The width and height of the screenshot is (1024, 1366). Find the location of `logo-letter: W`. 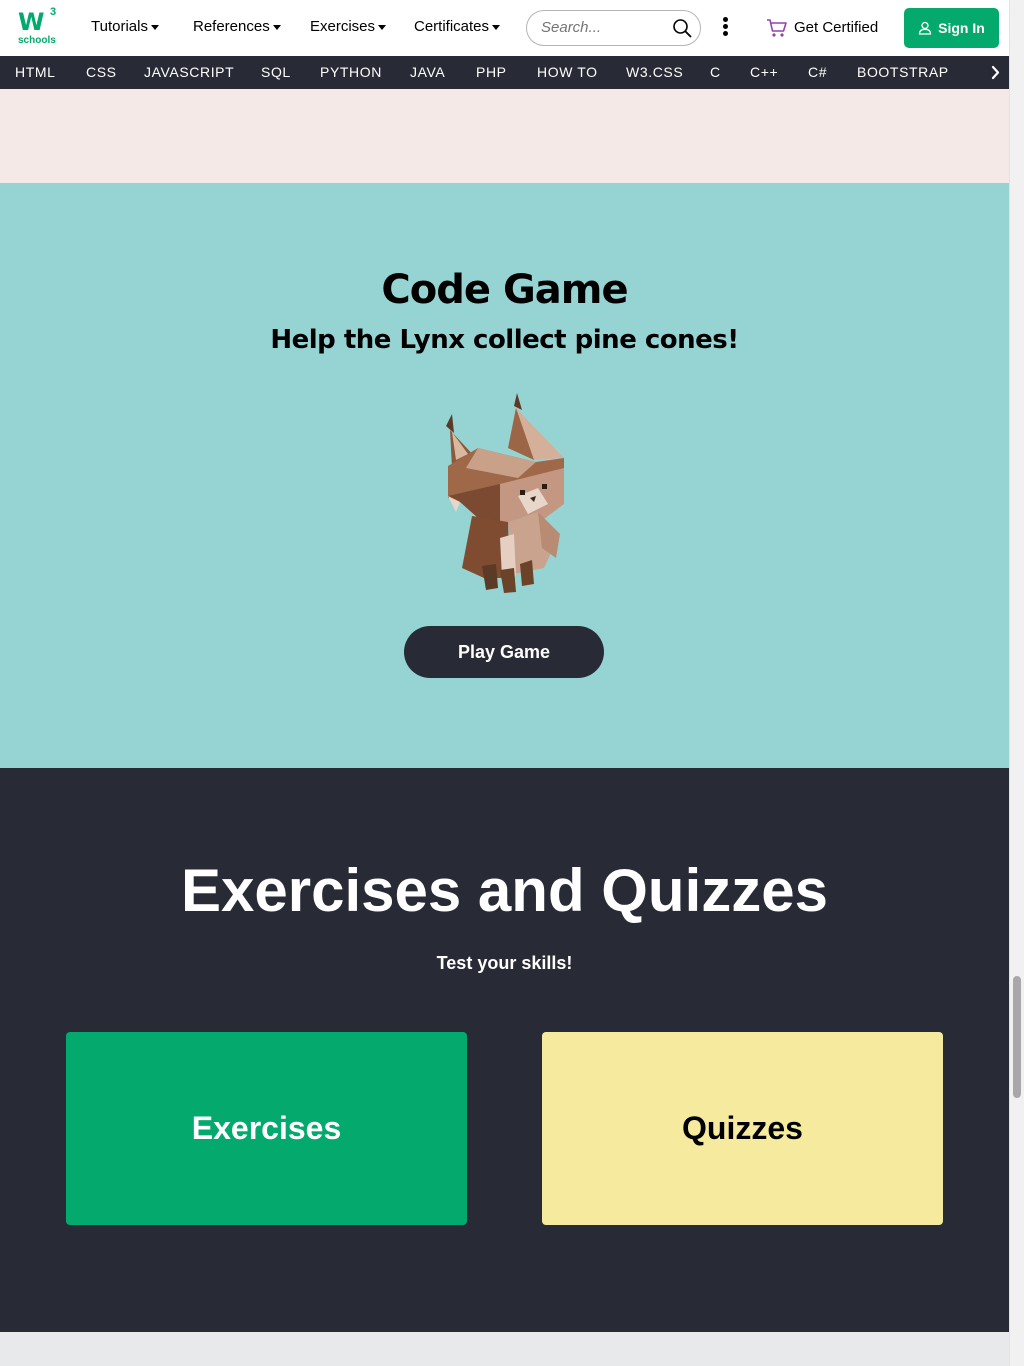

logo-letter: W is located at coordinates (31, 22).